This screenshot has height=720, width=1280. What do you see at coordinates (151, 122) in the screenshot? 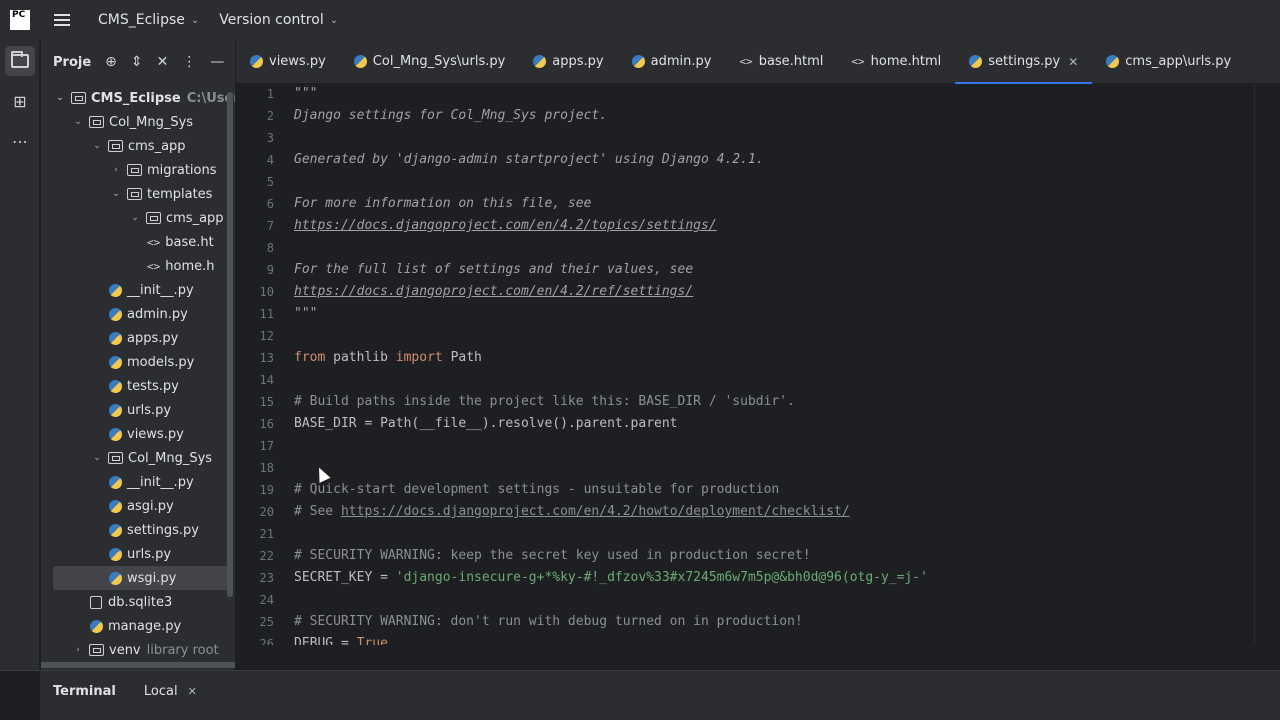
I see `tree-item-label: Col_Mng_Sys` at bounding box center [151, 122].